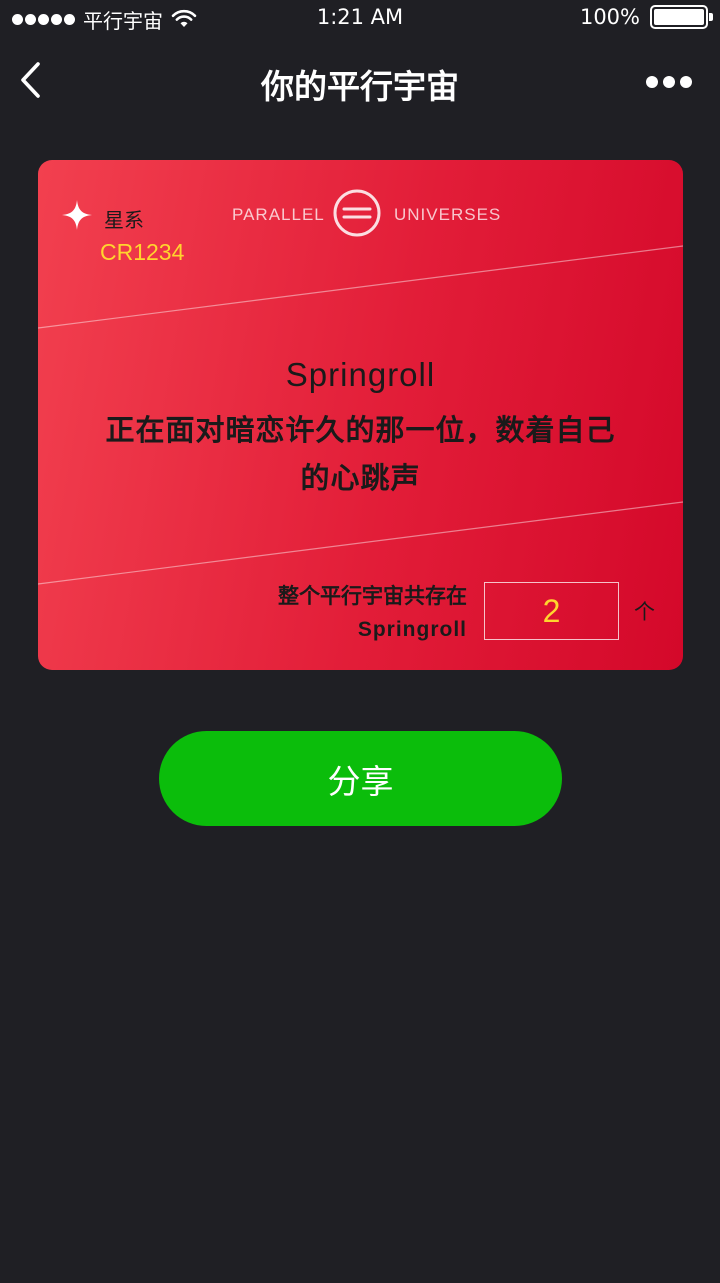  I want to click on count-label-line1: 整个平行宇宙共存在, so click(372, 596).